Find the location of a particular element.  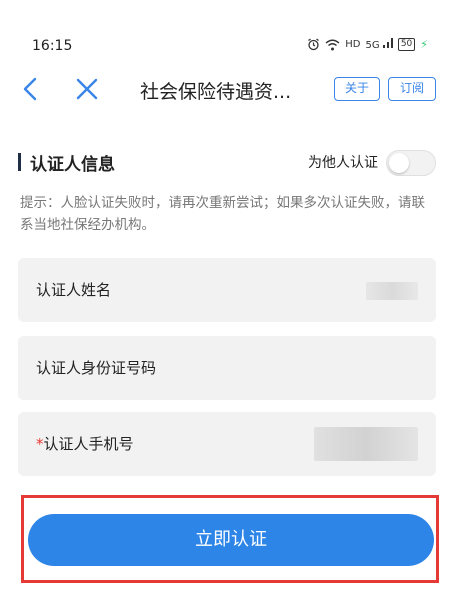

status-bar: 16:15 HD 5G 50 ⚡ is located at coordinates (229, 30).